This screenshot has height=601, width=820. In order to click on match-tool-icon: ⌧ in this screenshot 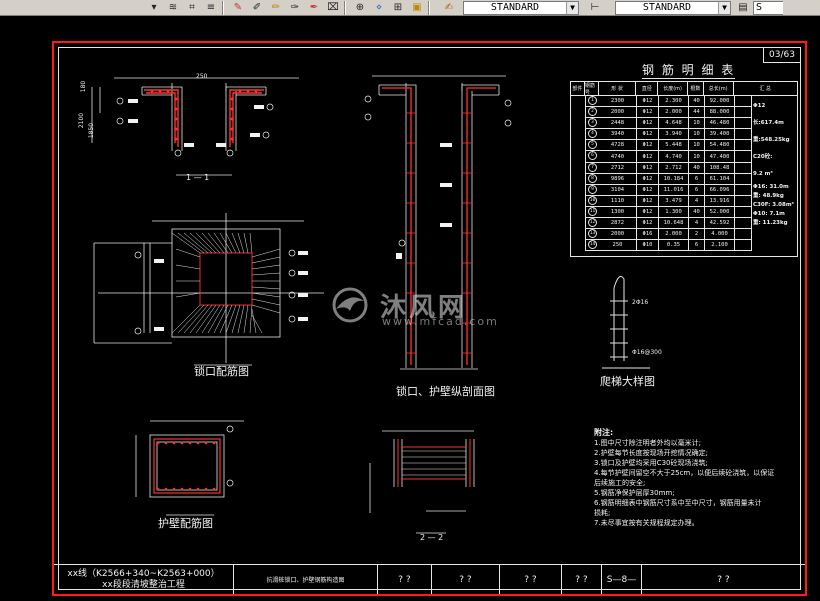, I will do `click(333, 8)`.